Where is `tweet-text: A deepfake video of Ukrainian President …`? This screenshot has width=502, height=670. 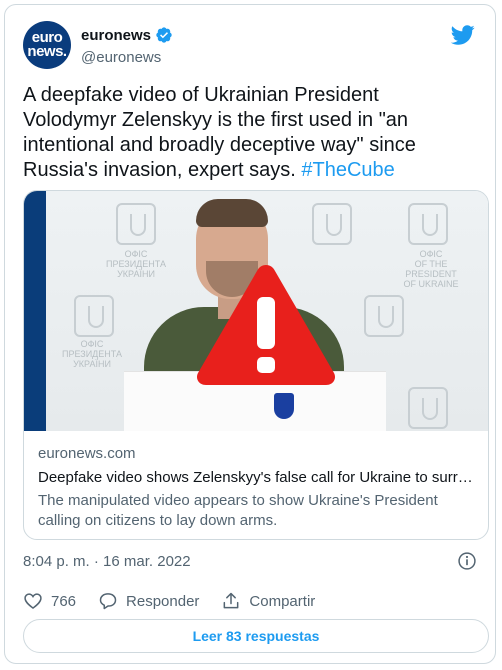 tweet-text: A deepfake video of Ukrainian President … is located at coordinates (249, 133).